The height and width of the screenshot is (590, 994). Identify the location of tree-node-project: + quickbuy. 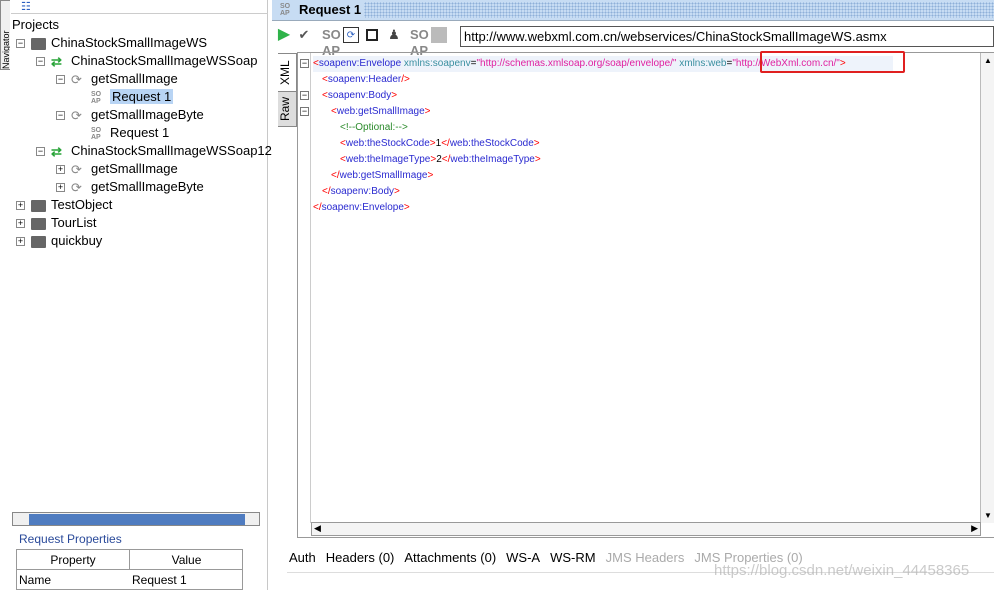
(59, 241).